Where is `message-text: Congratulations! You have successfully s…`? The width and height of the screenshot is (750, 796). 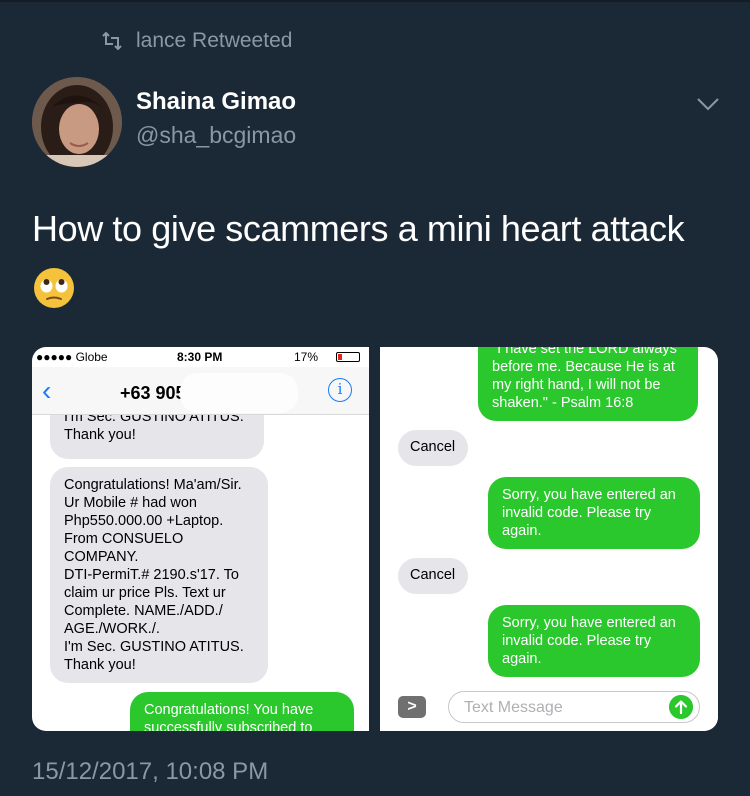 message-text: Congratulations! You have successfully s… is located at coordinates (229, 716).